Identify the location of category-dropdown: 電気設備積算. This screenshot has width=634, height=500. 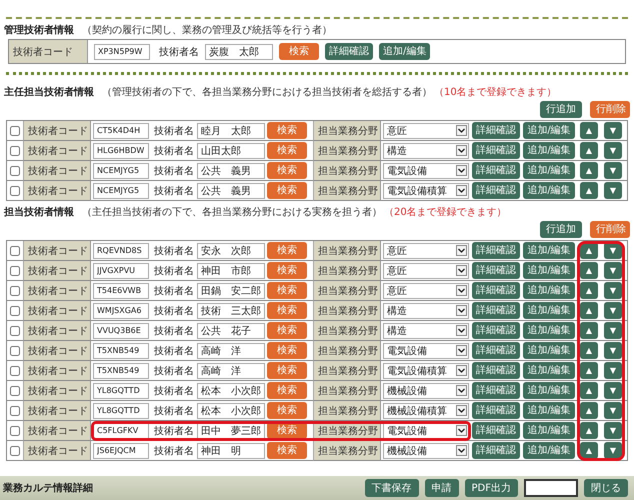
(426, 190).